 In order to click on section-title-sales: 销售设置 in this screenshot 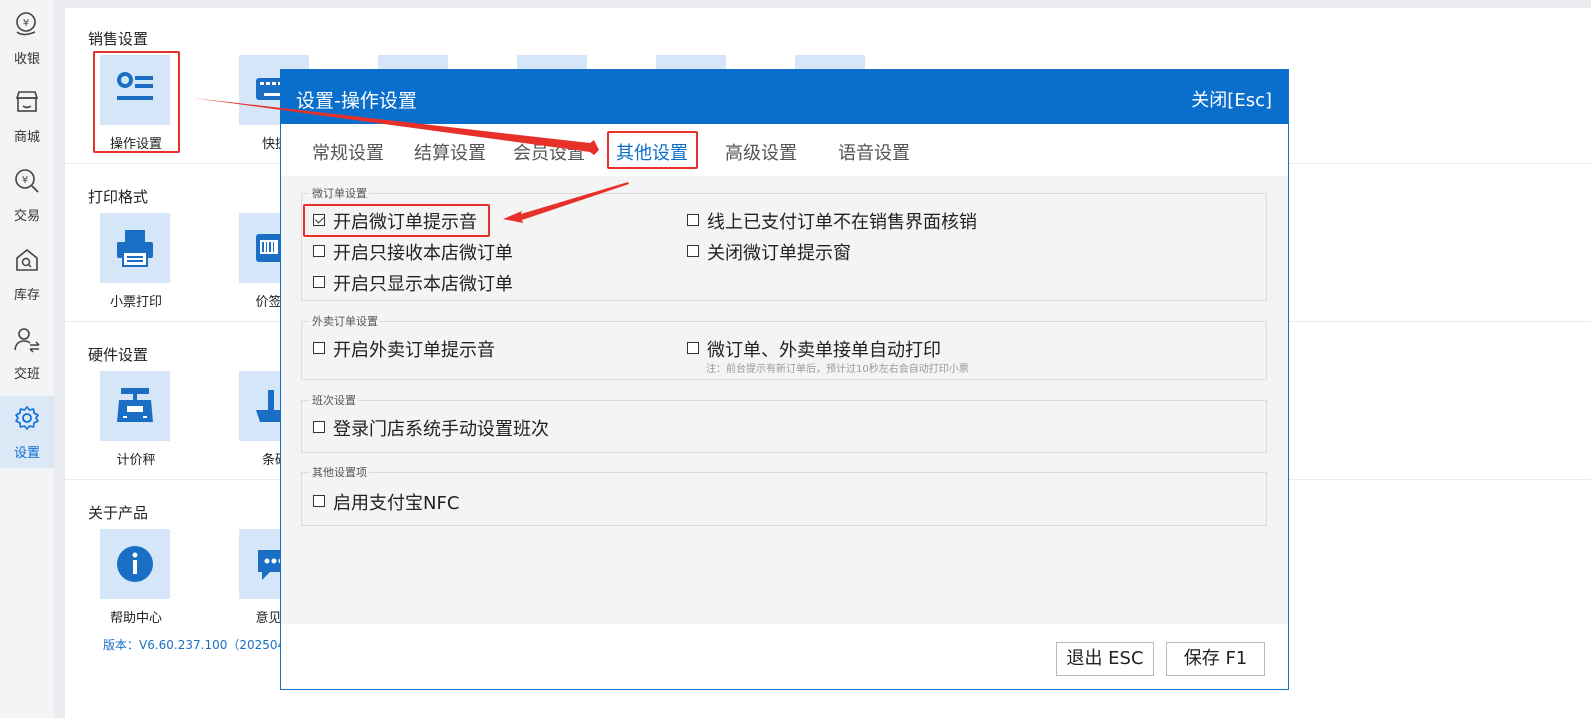, I will do `click(118, 39)`.